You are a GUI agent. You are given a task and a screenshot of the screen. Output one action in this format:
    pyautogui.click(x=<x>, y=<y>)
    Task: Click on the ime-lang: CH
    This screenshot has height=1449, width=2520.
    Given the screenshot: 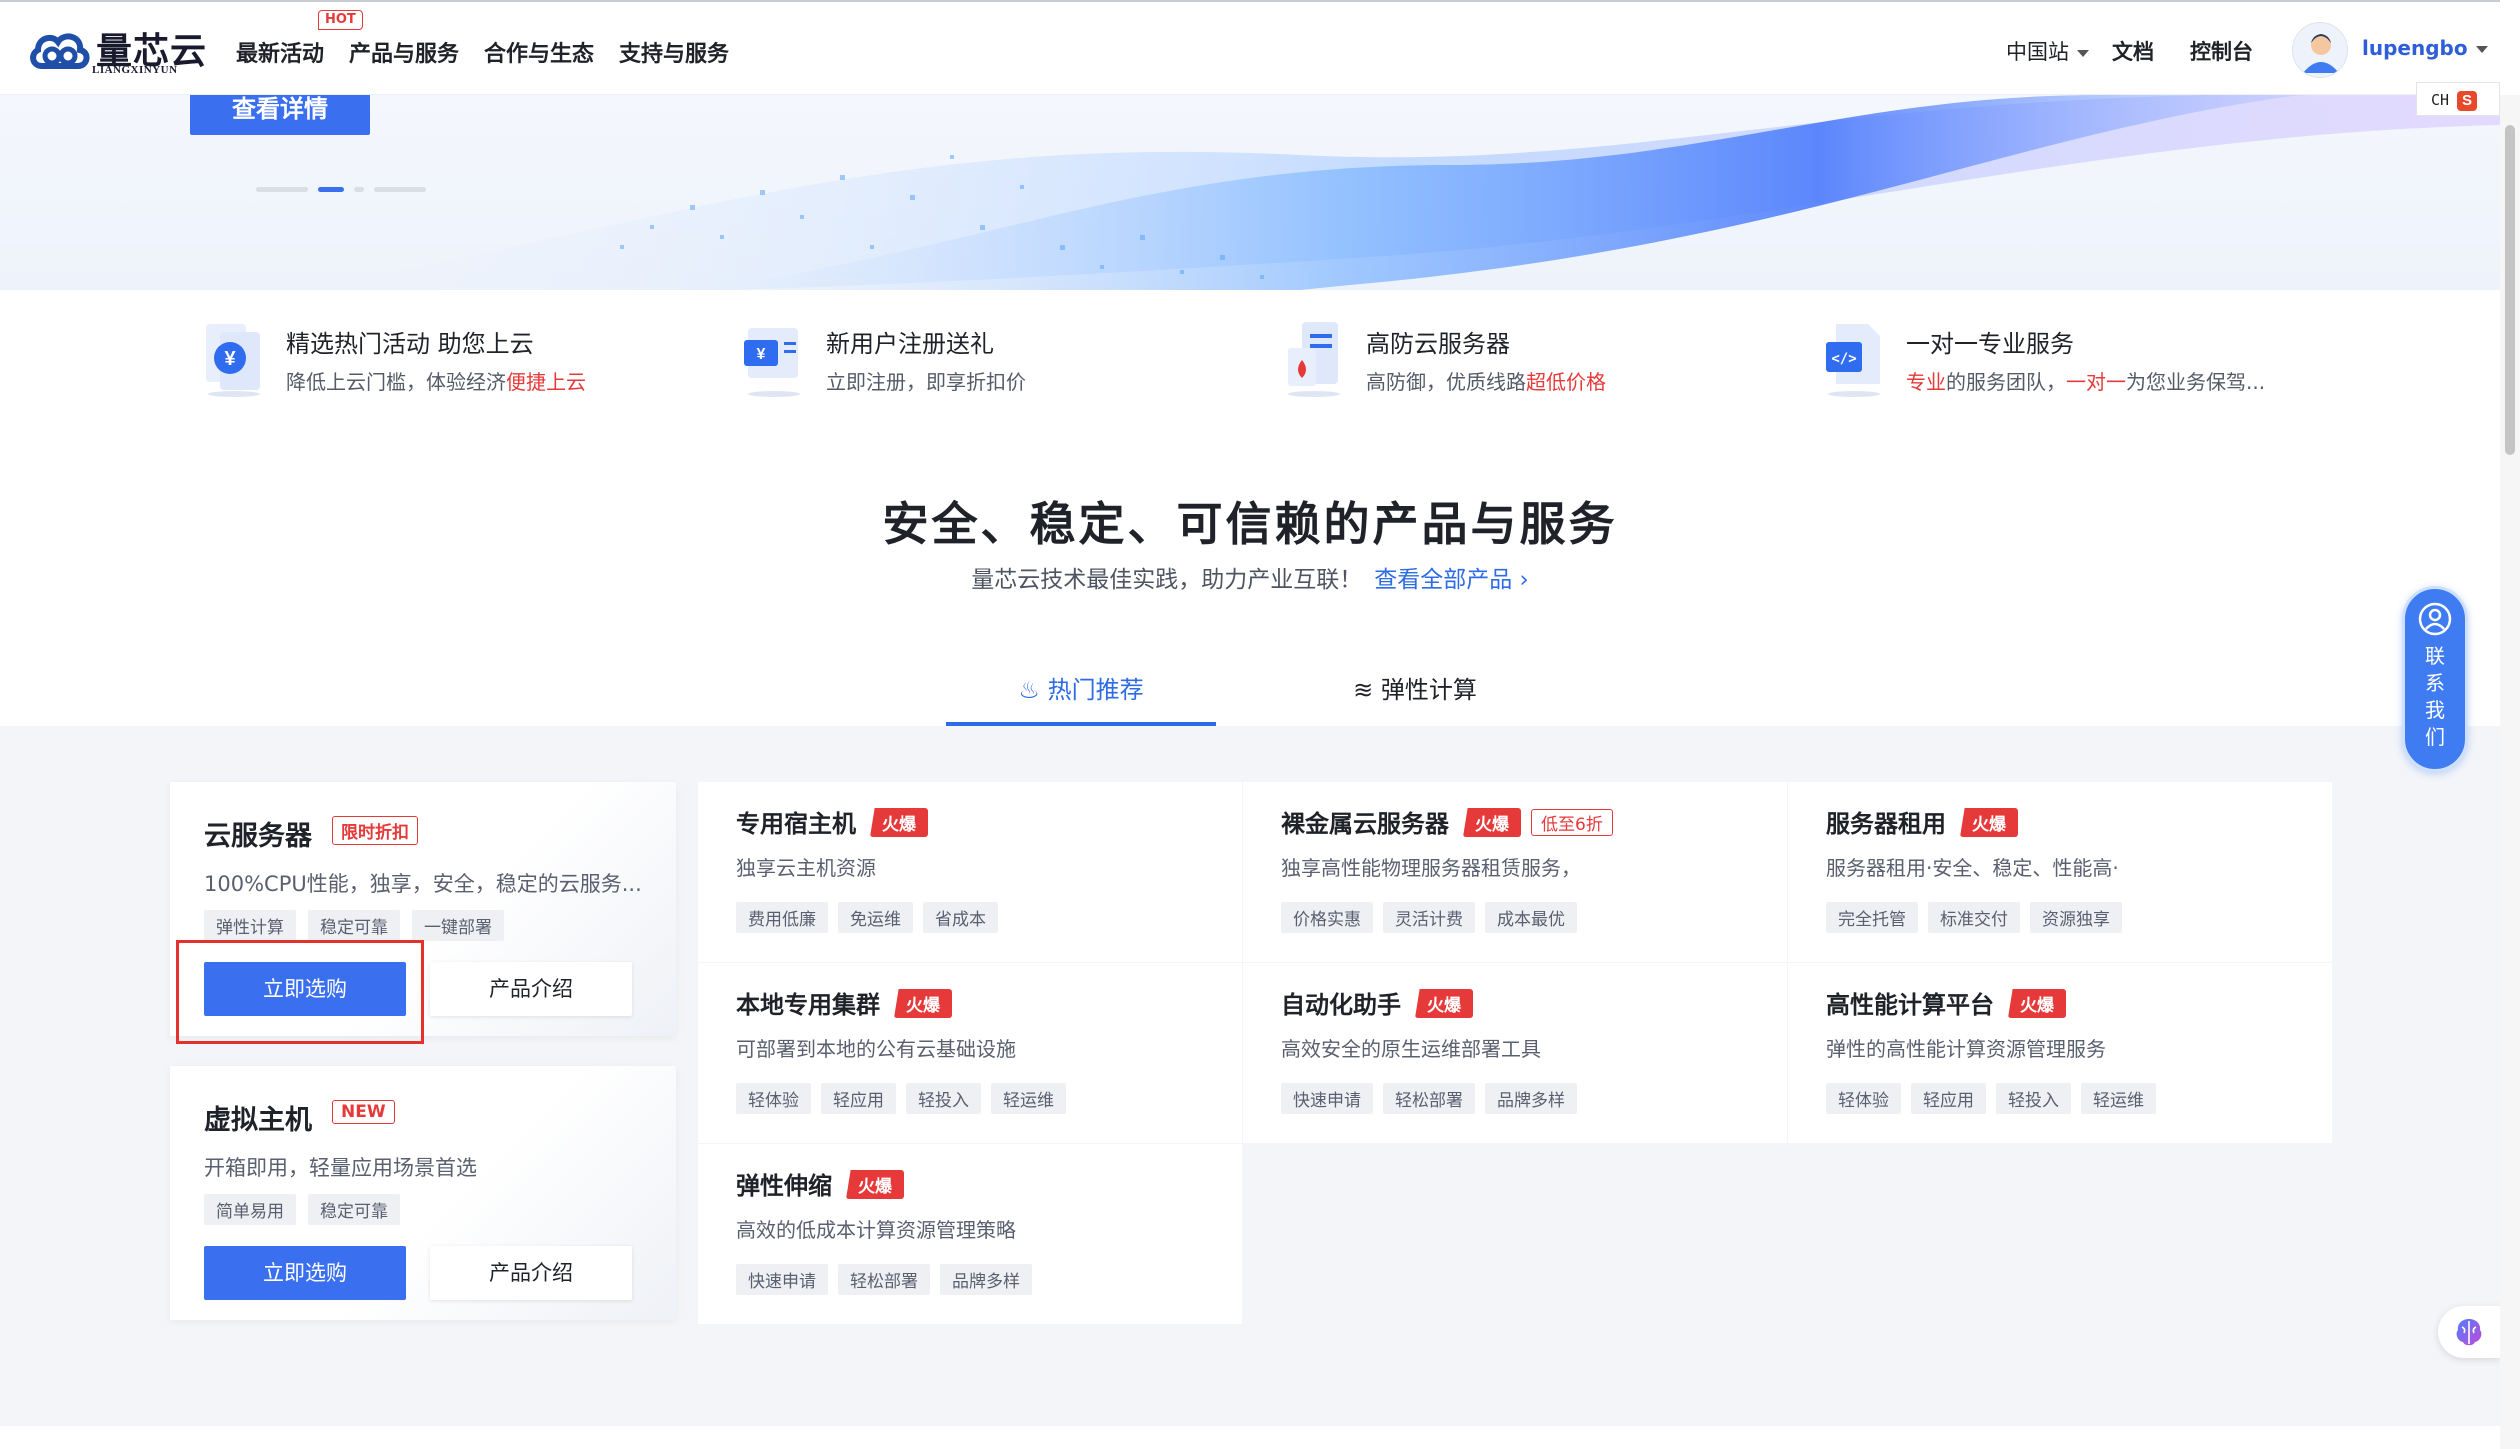 What is the action you would take?
    pyautogui.click(x=2440, y=100)
    